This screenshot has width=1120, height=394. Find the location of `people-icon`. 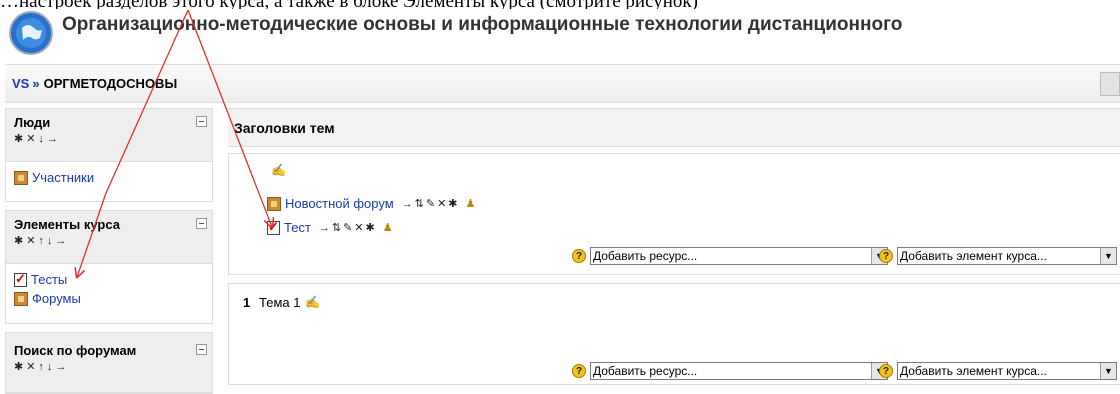

people-icon is located at coordinates (21, 177).